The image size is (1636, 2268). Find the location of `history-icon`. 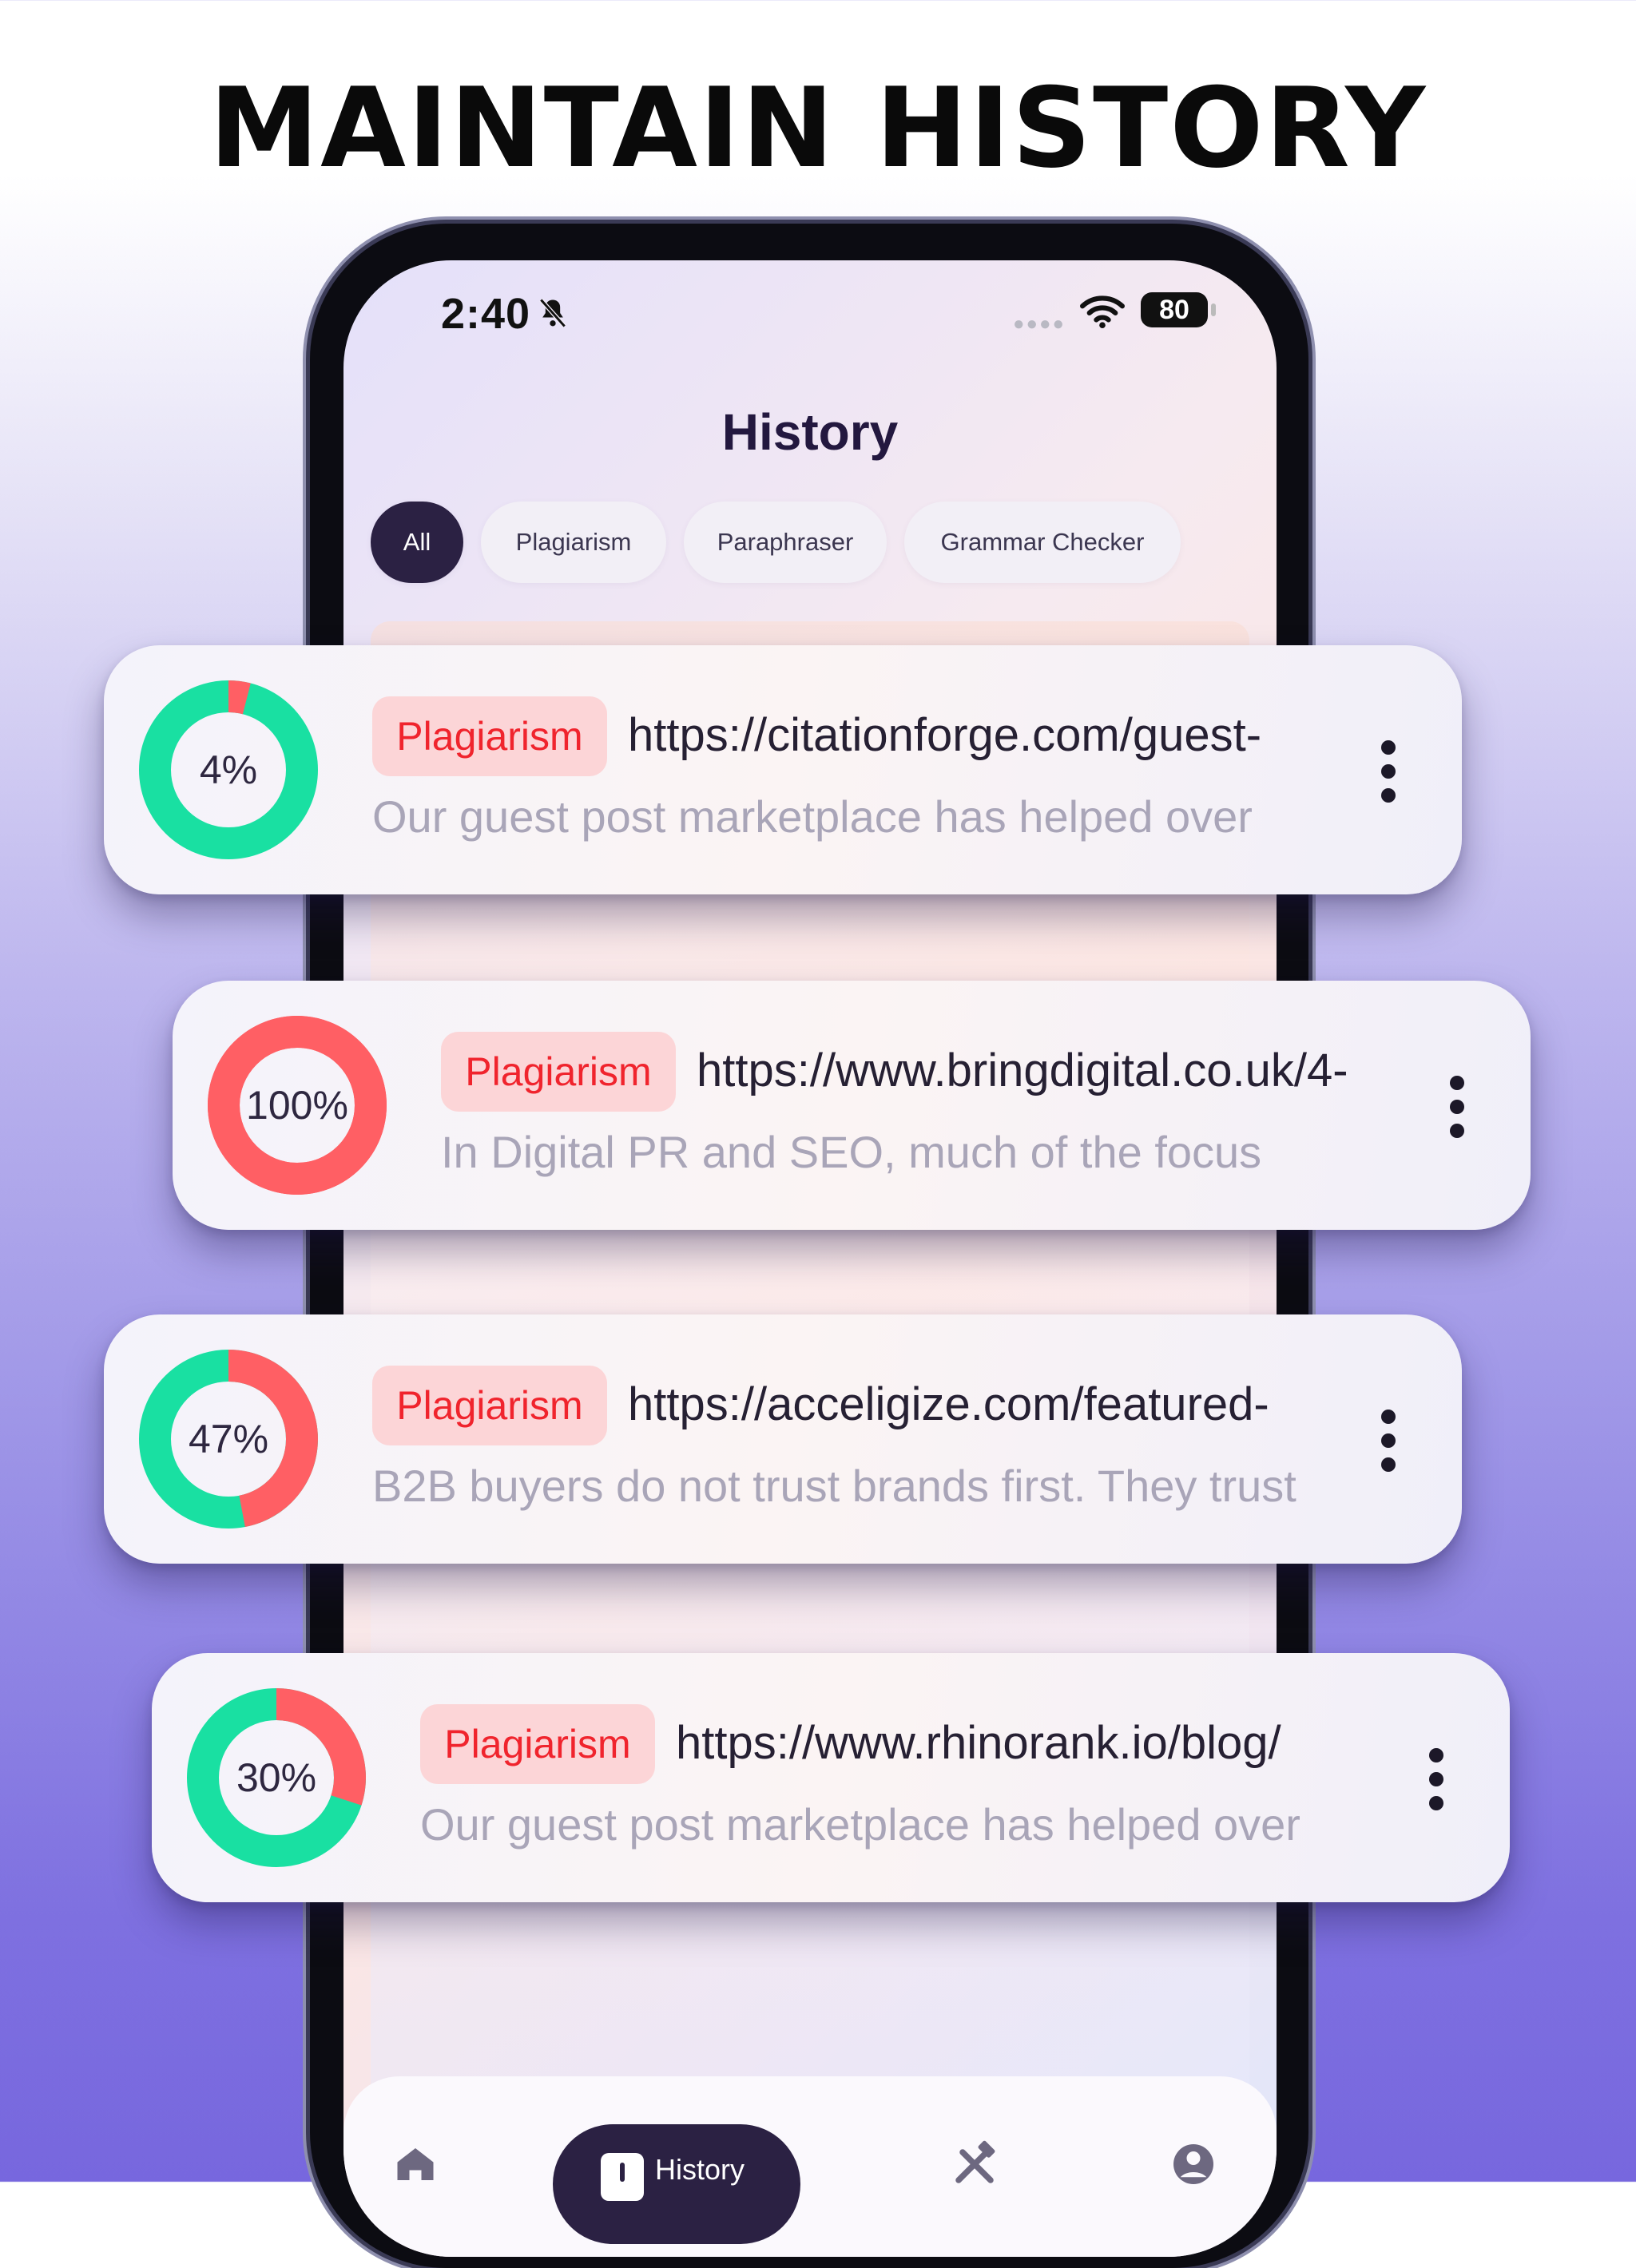

history-icon is located at coordinates (622, 2177).